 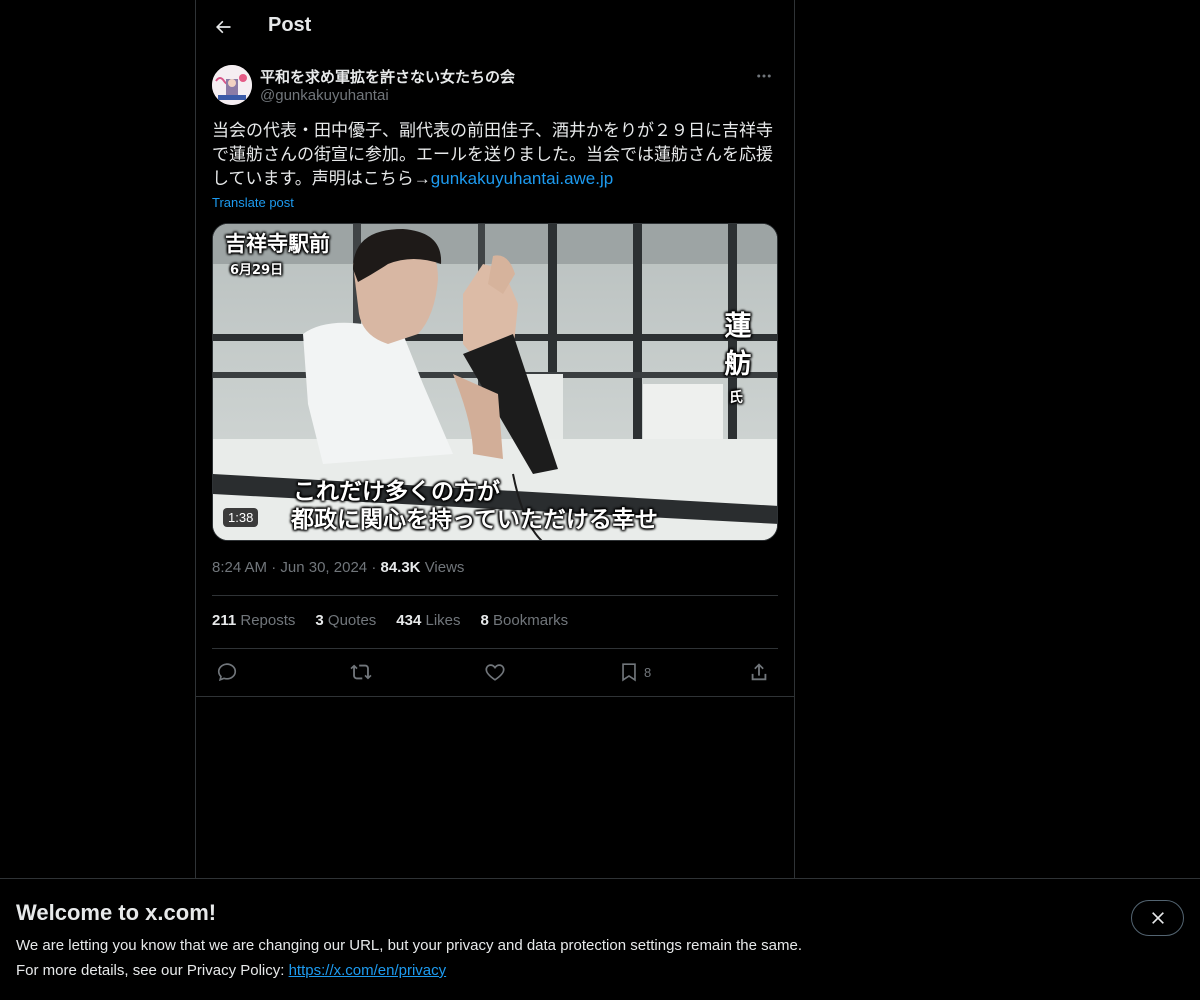 I want to click on reply-icon, so click(x=227, y=672).